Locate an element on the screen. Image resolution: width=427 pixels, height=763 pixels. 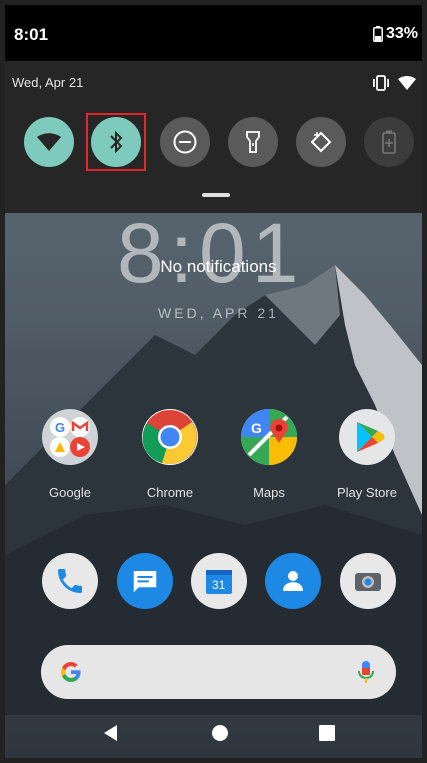
recents-icon is located at coordinates (327, 733).